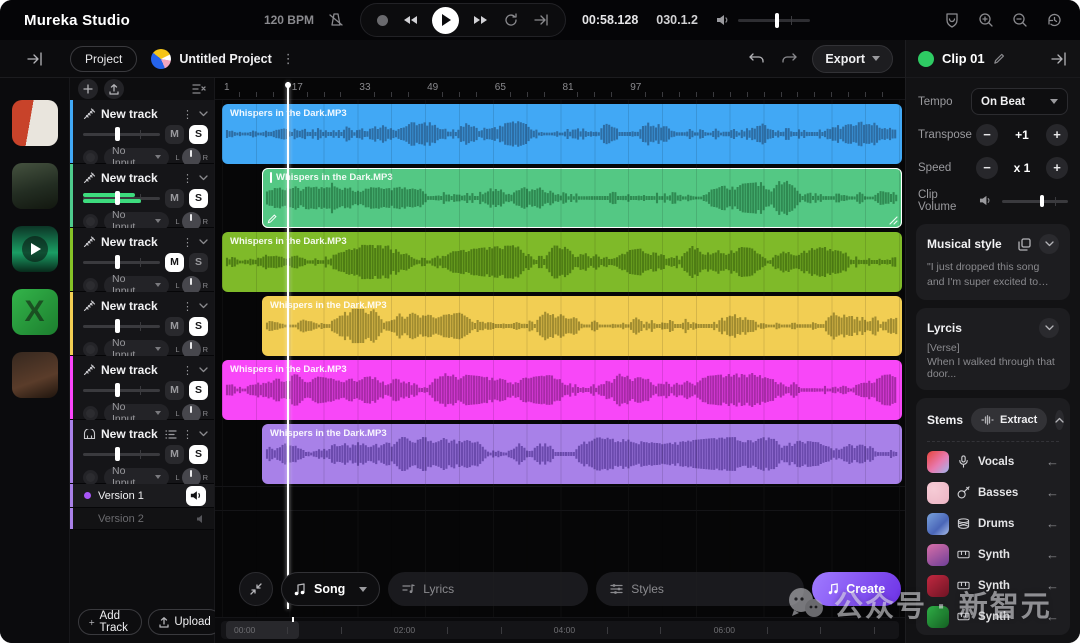 The image size is (1080, 643). Describe the element at coordinates (857, 589) in the screenshot. I see `create-button: Create` at that location.